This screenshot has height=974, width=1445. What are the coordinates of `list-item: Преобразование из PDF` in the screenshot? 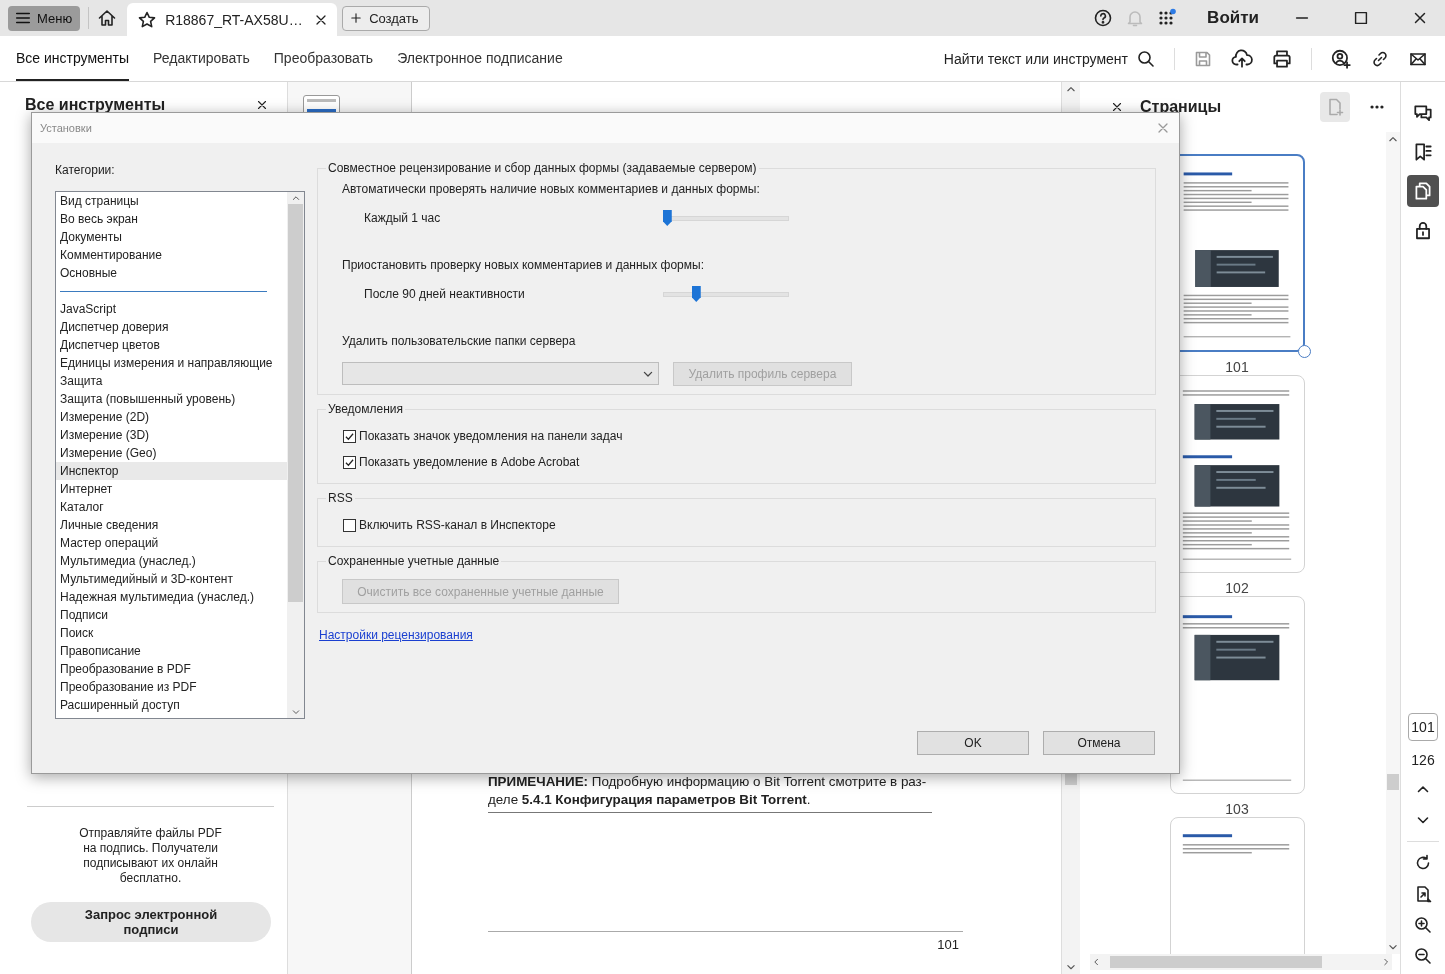 It's located at (171, 687).